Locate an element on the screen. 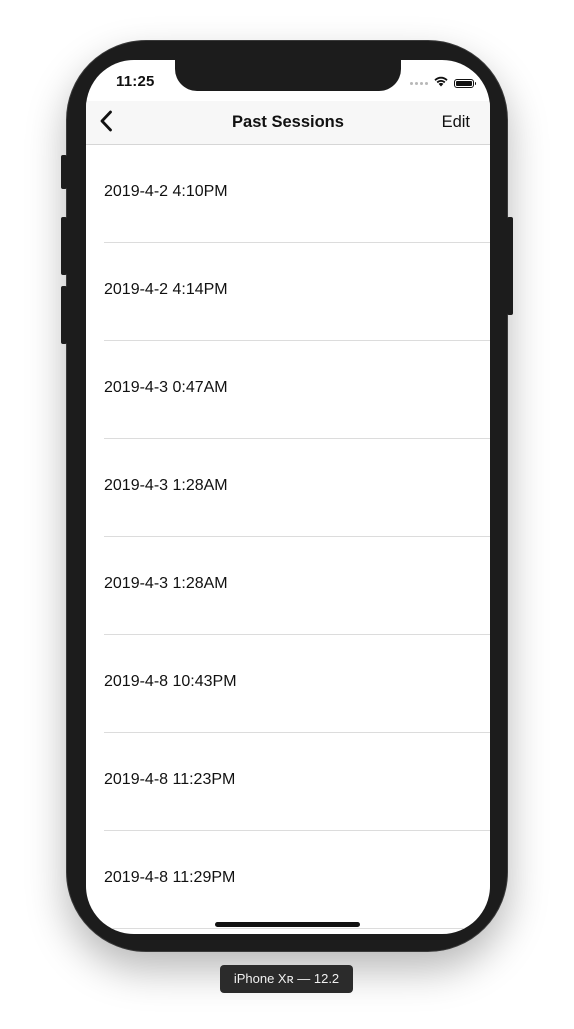 Image resolution: width=574 pixels, height=1029 pixels. session-row: 2019-4-8 10:43PM is located at coordinates (288, 684).